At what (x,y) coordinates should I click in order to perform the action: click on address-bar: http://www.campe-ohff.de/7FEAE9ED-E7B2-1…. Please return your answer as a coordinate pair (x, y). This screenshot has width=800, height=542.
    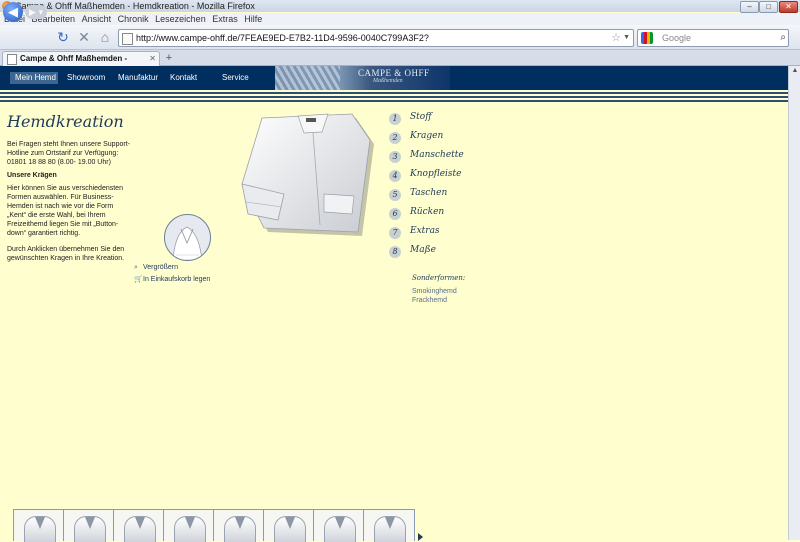
    Looking at the image, I should click on (376, 44).